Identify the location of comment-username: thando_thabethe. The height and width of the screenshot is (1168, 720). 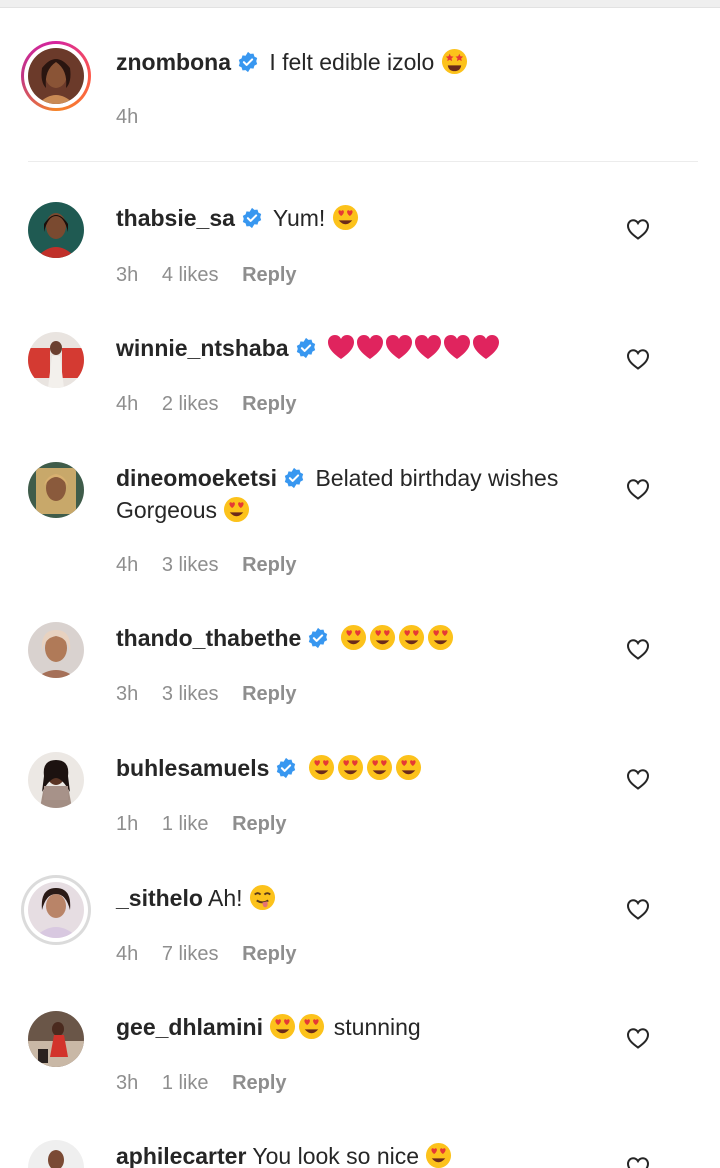
(208, 638).